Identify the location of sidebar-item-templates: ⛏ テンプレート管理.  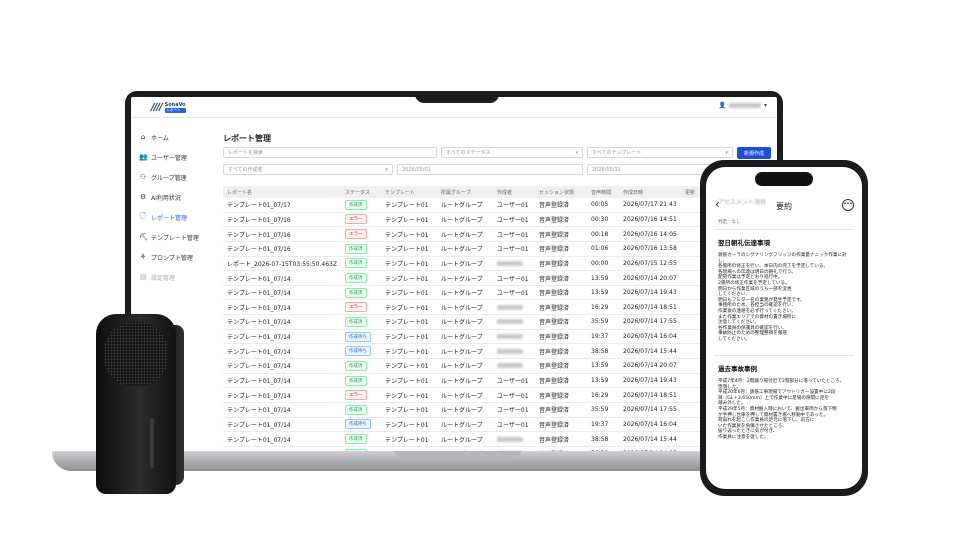
(177, 237).